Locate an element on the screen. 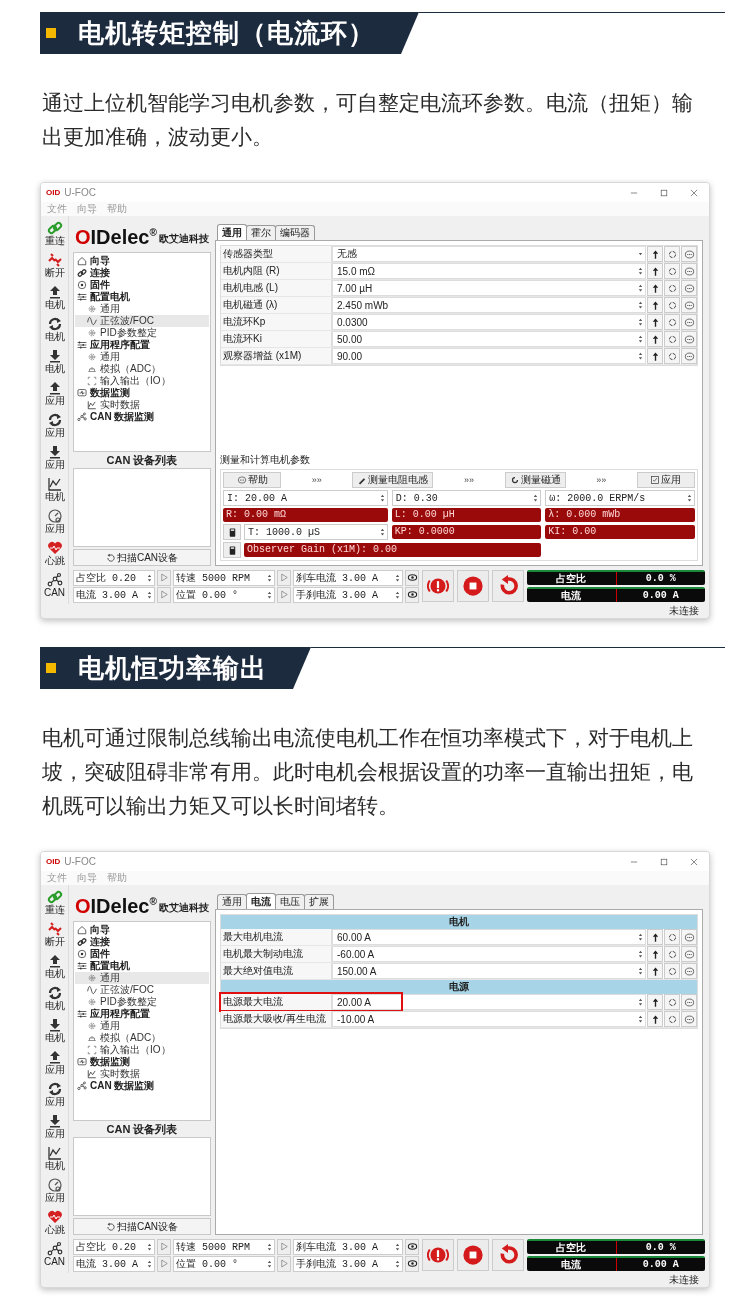 The height and width of the screenshot is (1312, 750). tree-item: CAN 数据监测 is located at coordinates (142, 1086).